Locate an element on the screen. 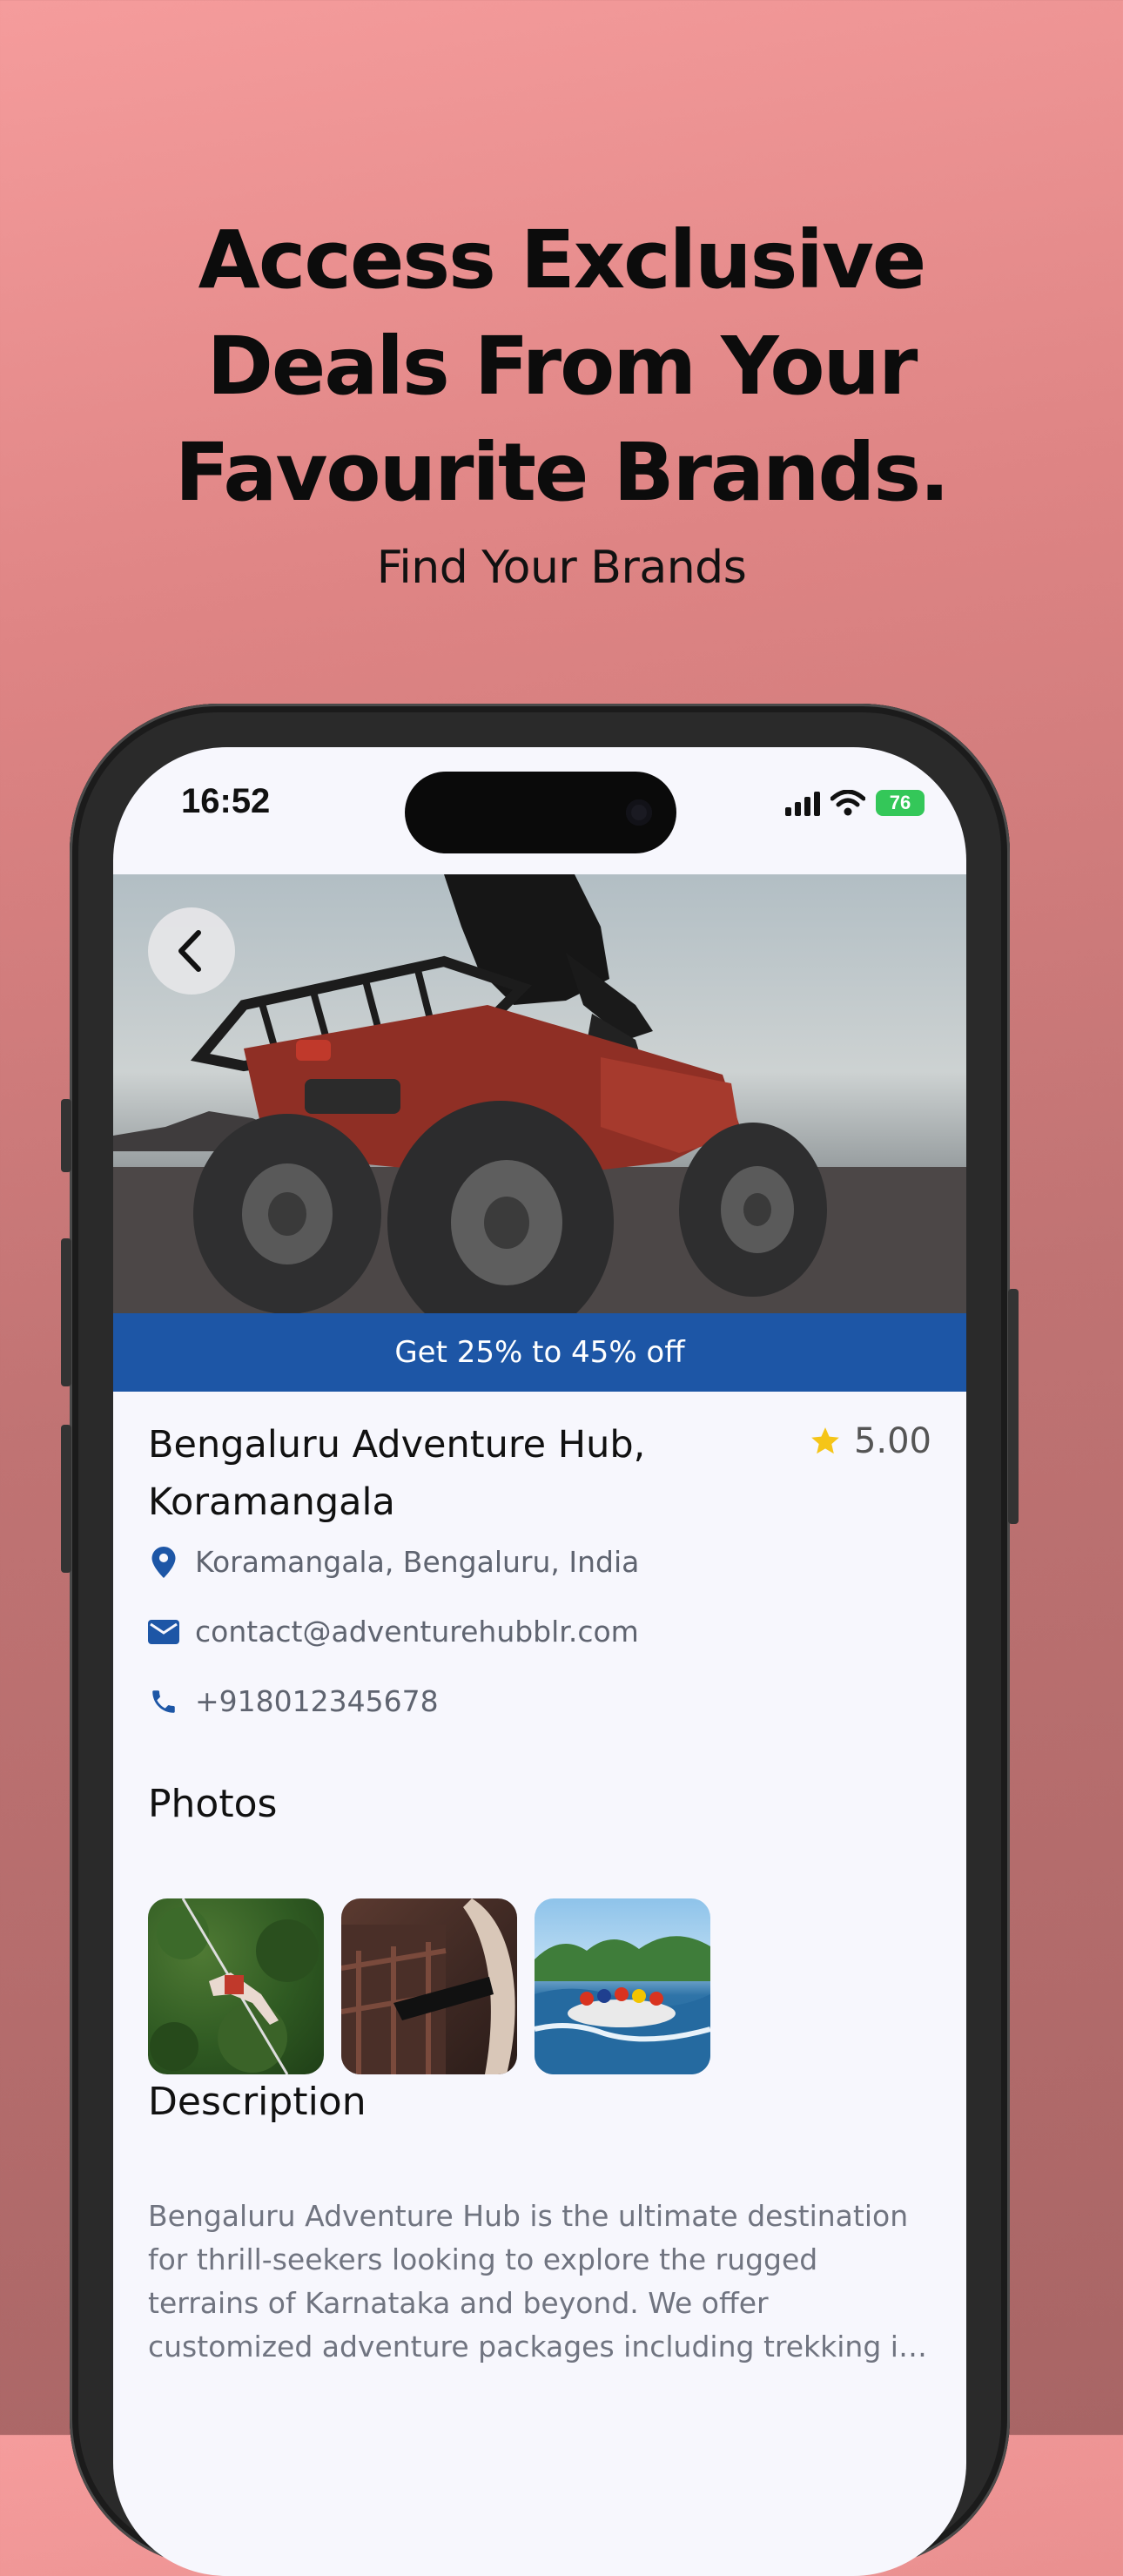  phone-volume-down-button is located at coordinates (66, 1499).